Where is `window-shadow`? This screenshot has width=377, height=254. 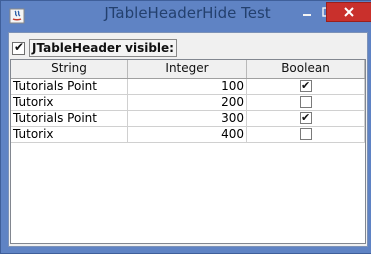
window-shadow is located at coordinates (374, 127).